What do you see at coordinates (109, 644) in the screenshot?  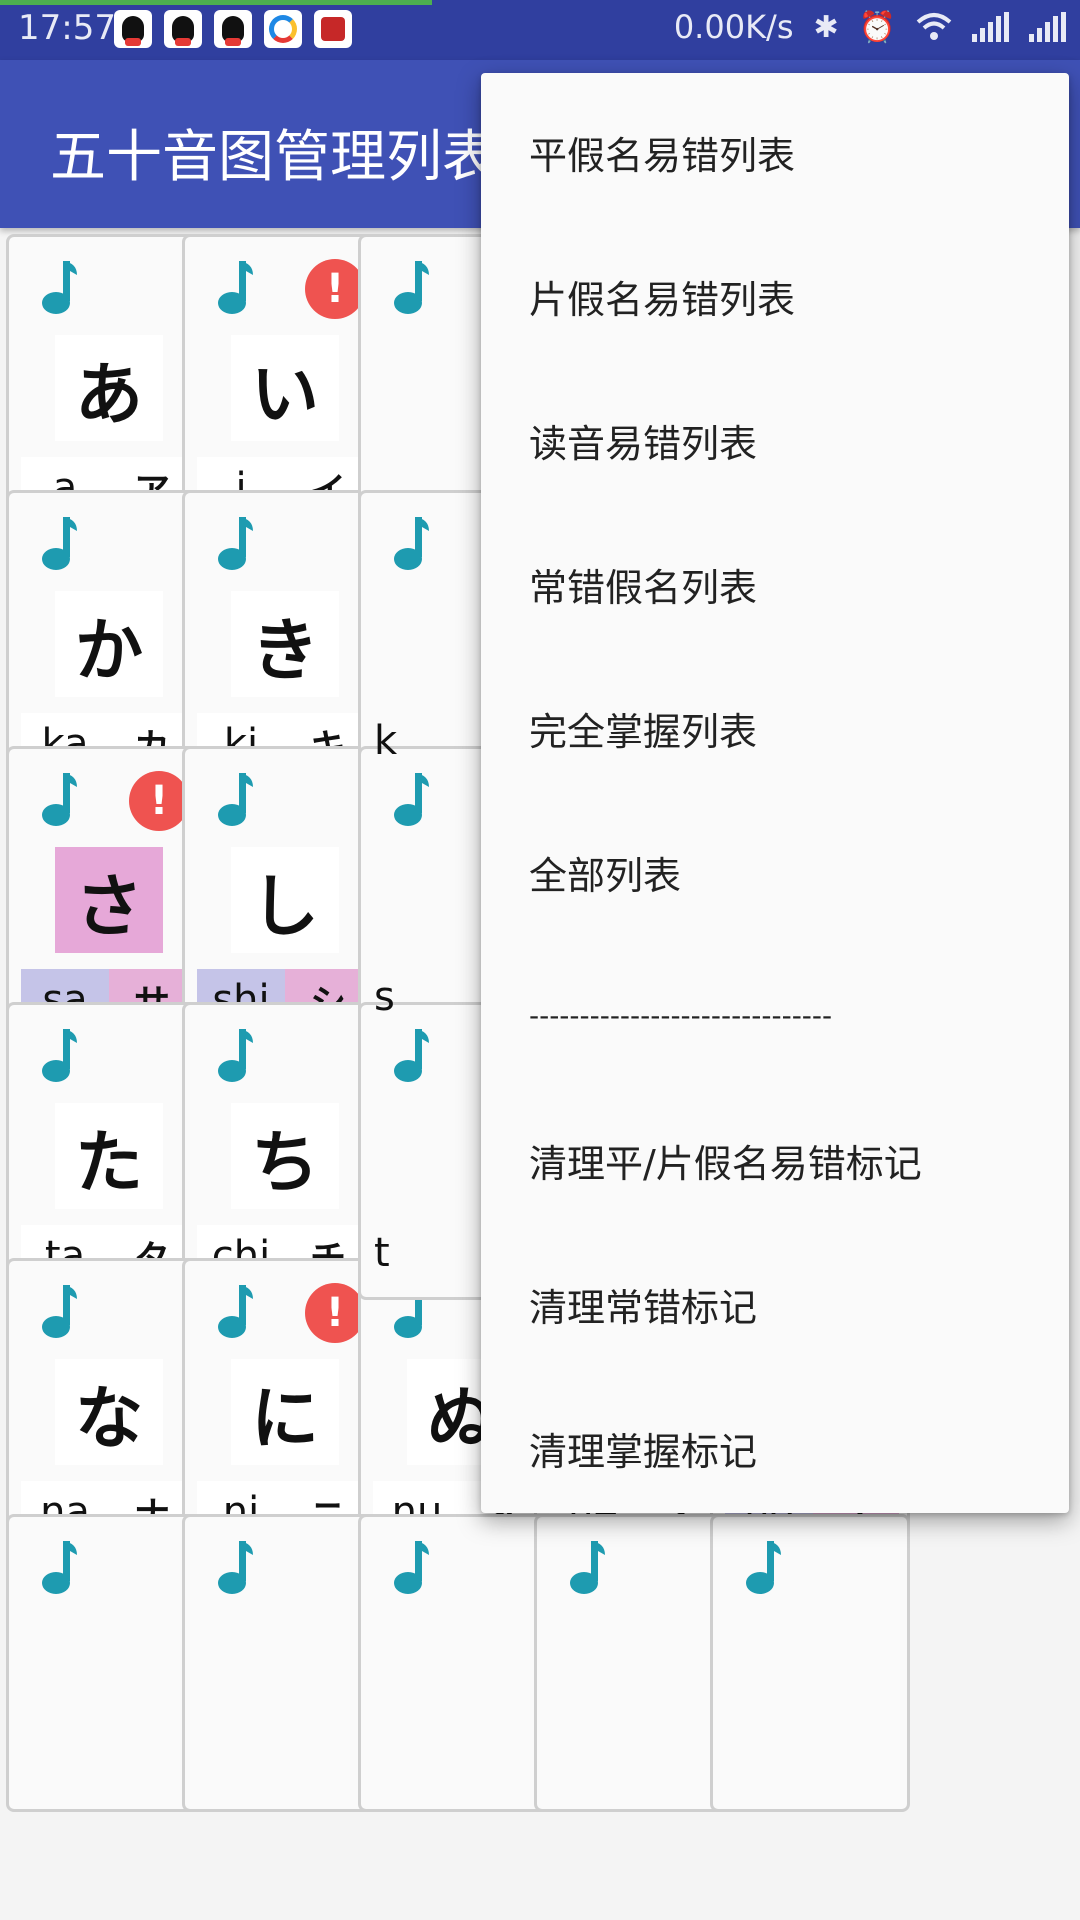 I see `hiragana-label: か` at bounding box center [109, 644].